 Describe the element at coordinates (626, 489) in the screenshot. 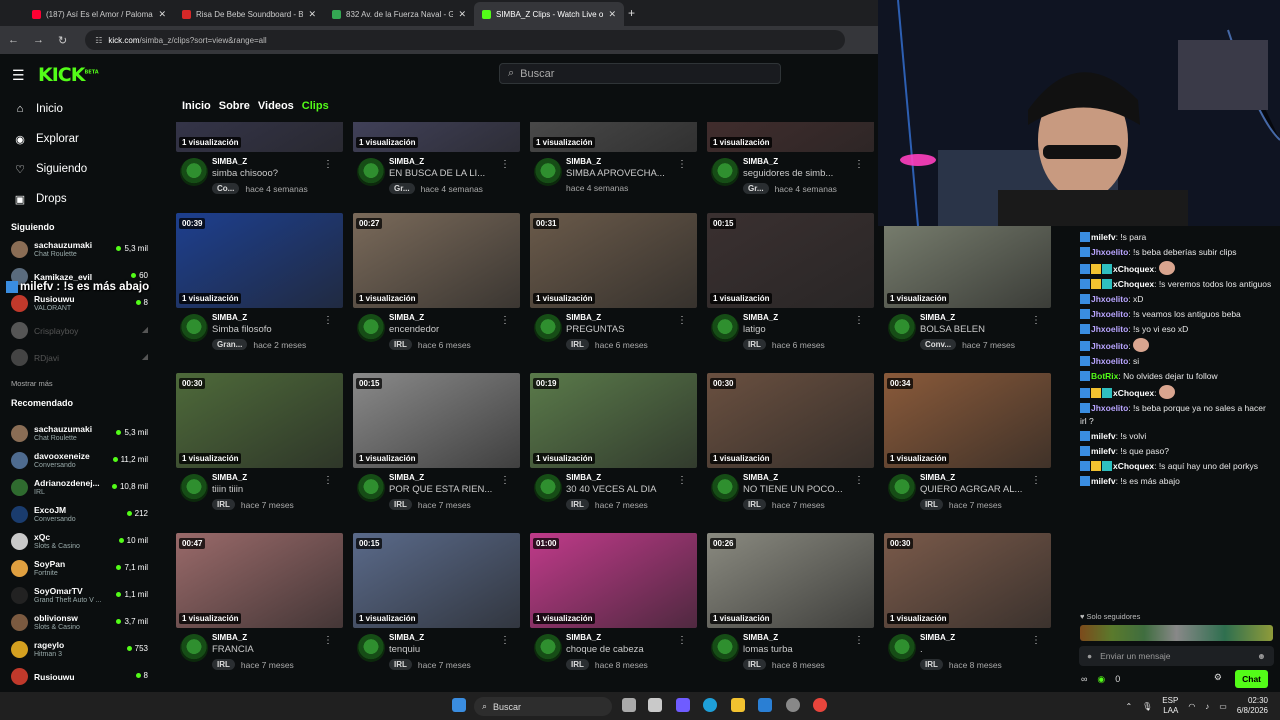

I see `clip-title: 30 40 VECES AL DIA` at that location.